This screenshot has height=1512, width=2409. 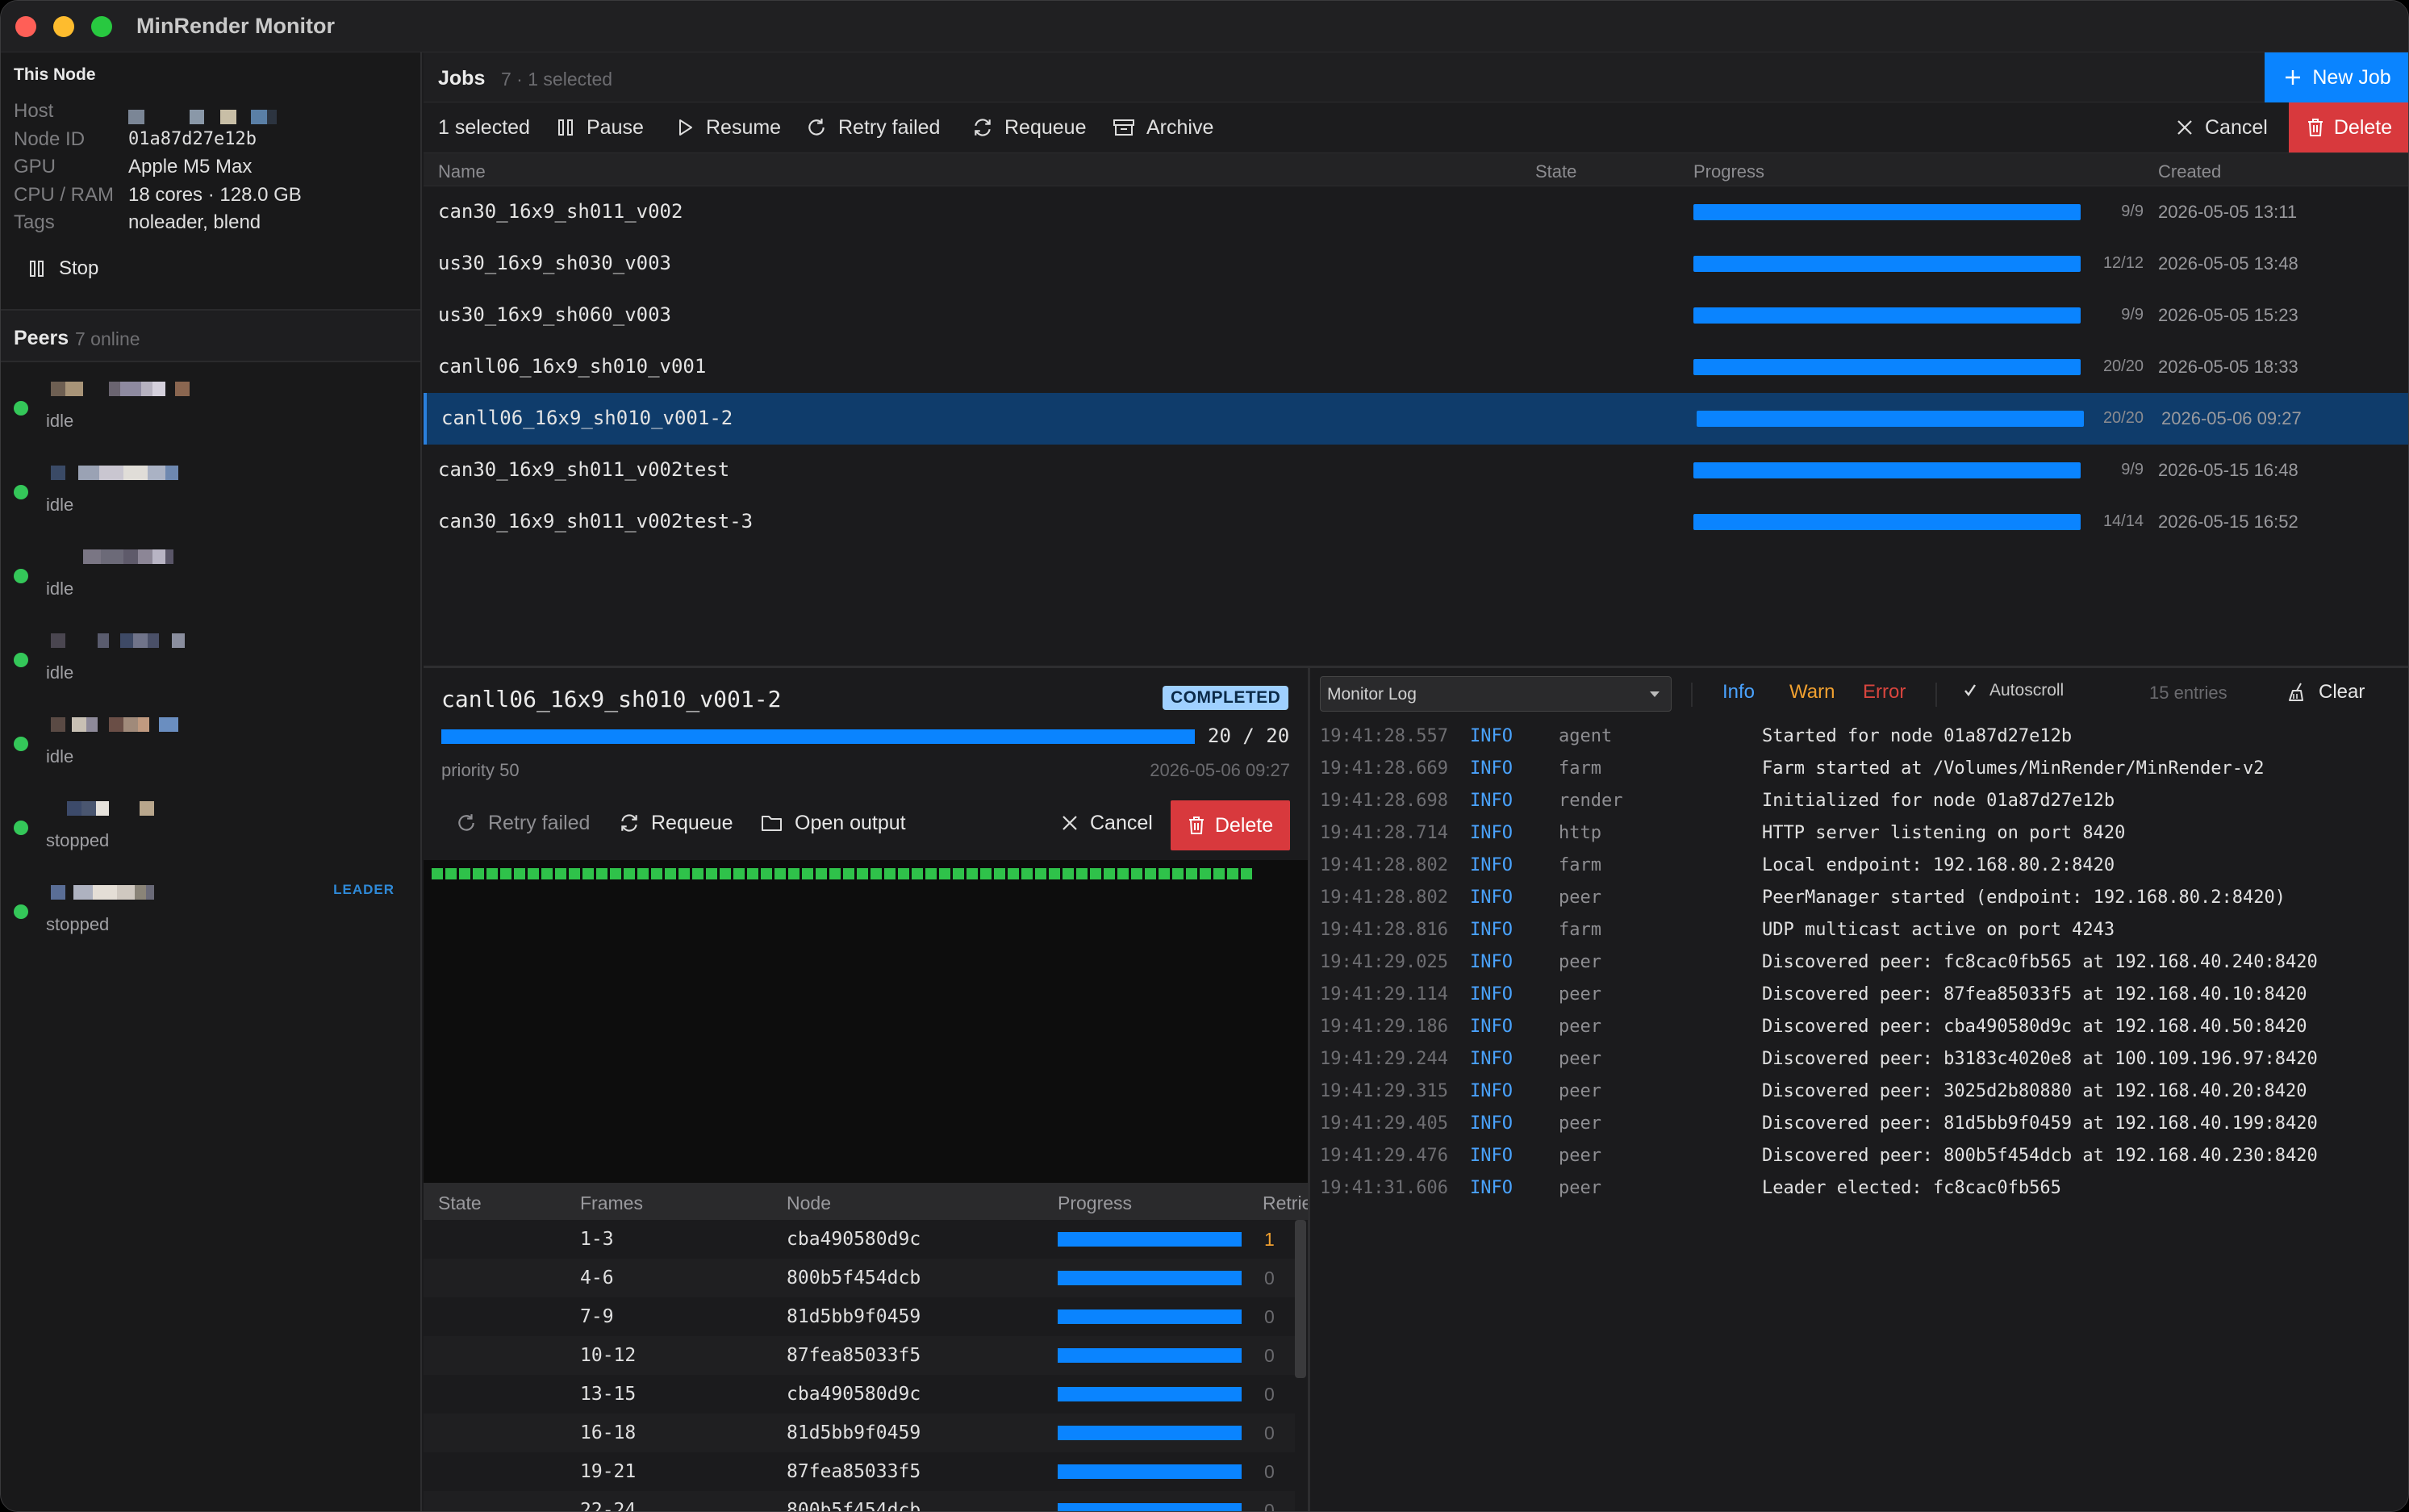 What do you see at coordinates (676, 823) in the screenshot?
I see `detail-requeue-button: Requeue` at bounding box center [676, 823].